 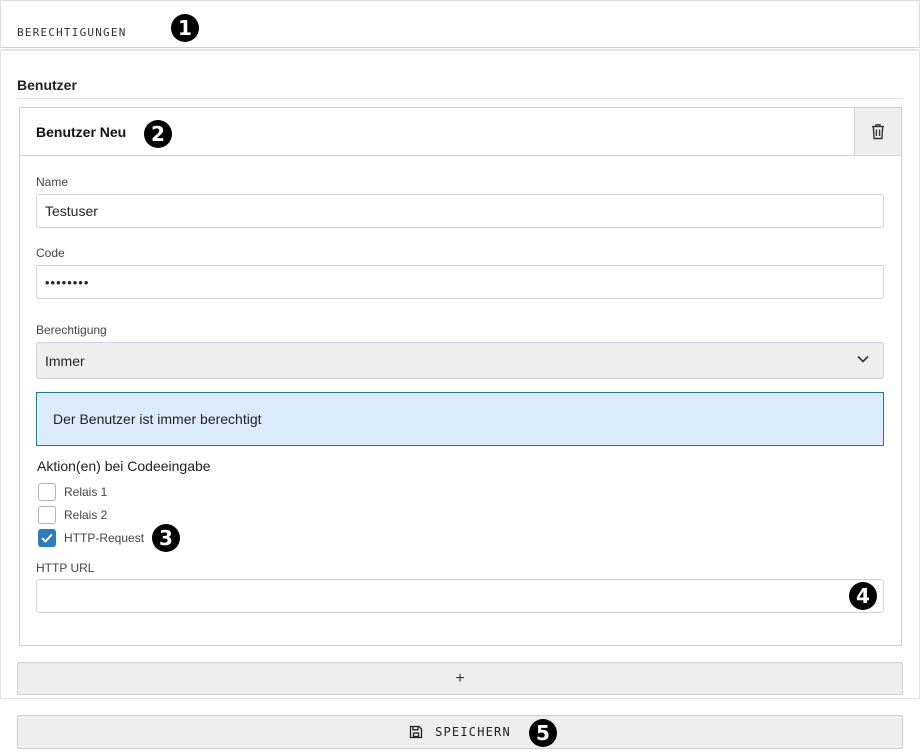 What do you see at coordinates (124, 466) in the screenshot?
I see `actions-title: Aktion(en) bei Codeeingabe` at bounding box center [124, 466].